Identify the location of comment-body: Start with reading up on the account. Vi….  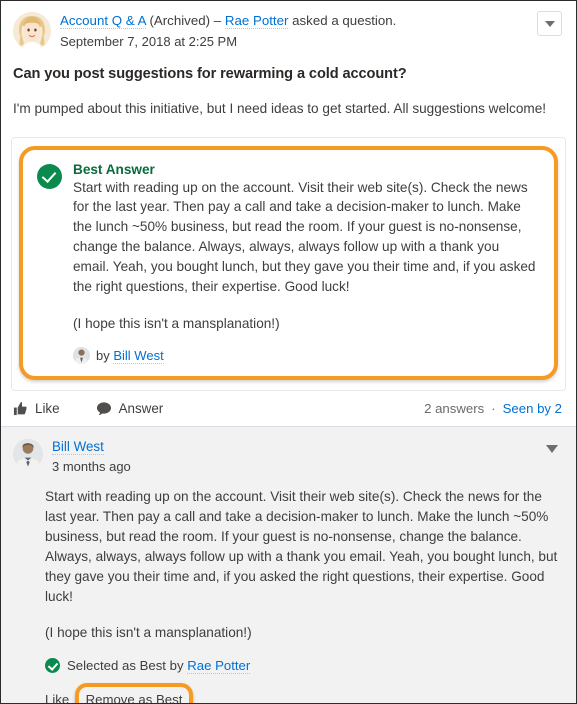
(301, 546).